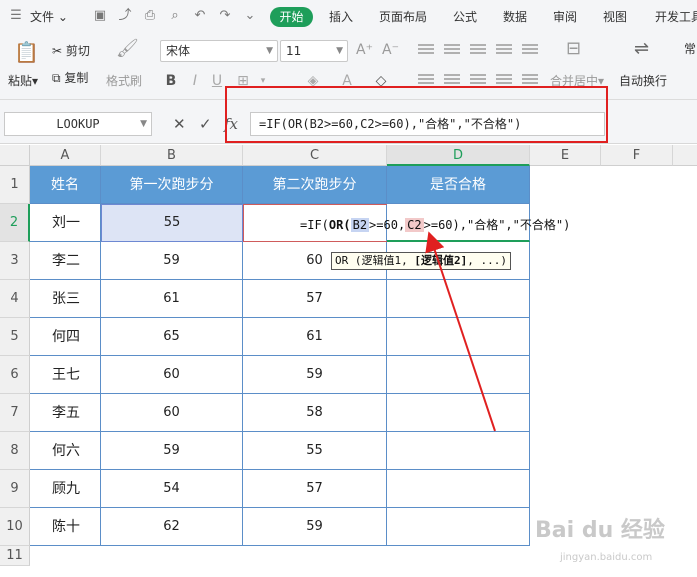 The width and height of the screenshot is (697, 577). Describe the element at coordinates (315, 527) in the screenshot. I see `cell-c10: 59` at that location.